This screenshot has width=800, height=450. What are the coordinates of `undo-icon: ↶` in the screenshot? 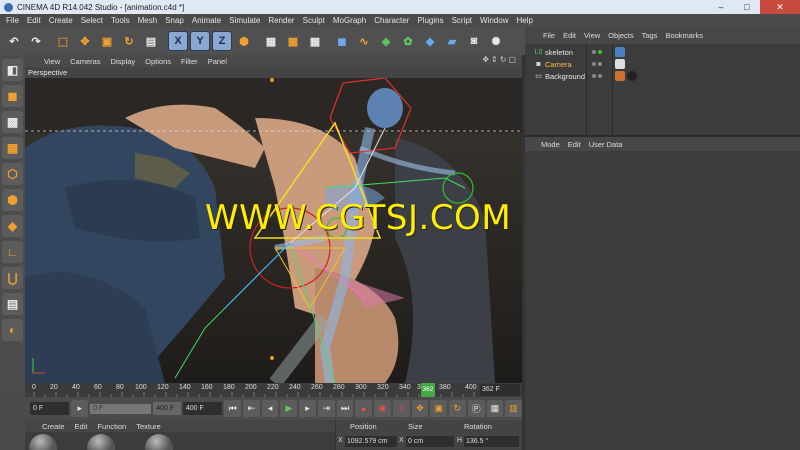 It's located at (14, 41).